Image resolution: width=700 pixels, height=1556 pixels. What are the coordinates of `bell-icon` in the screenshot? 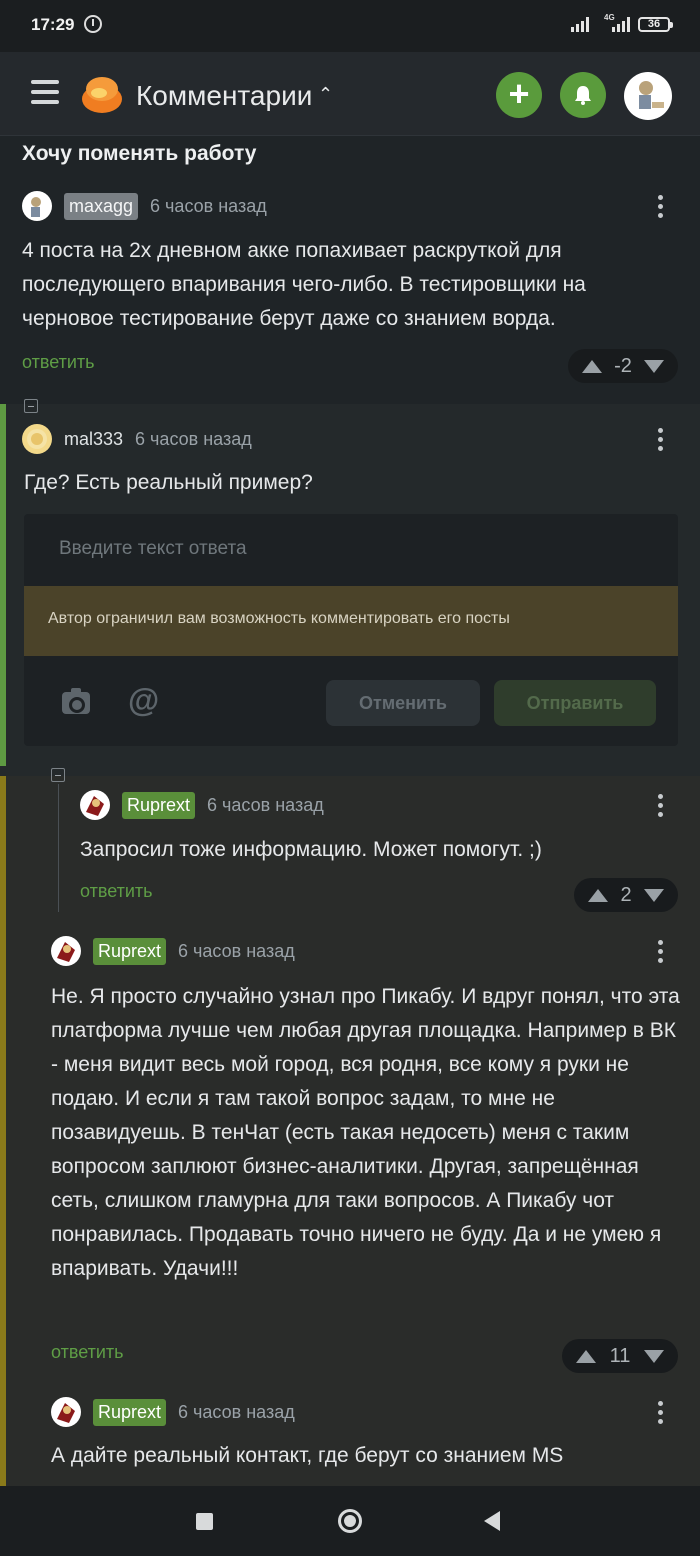 It's located at (583, 95).